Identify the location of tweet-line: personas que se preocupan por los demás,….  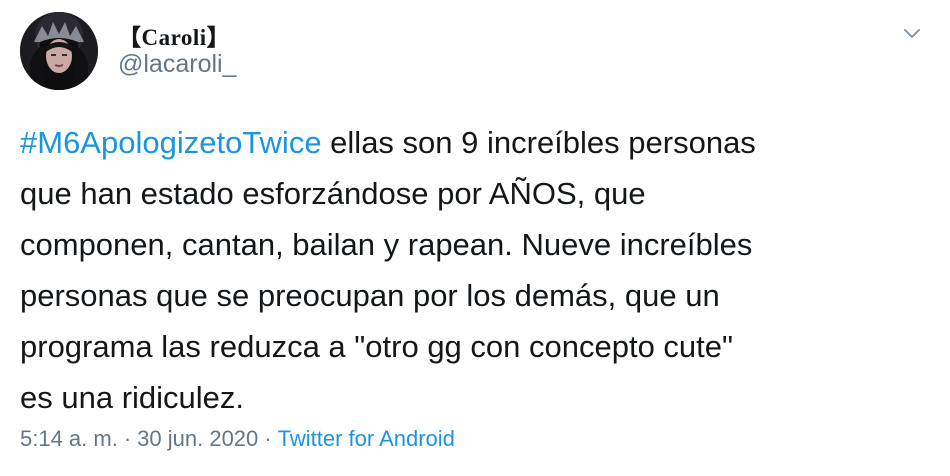
(370, 295).